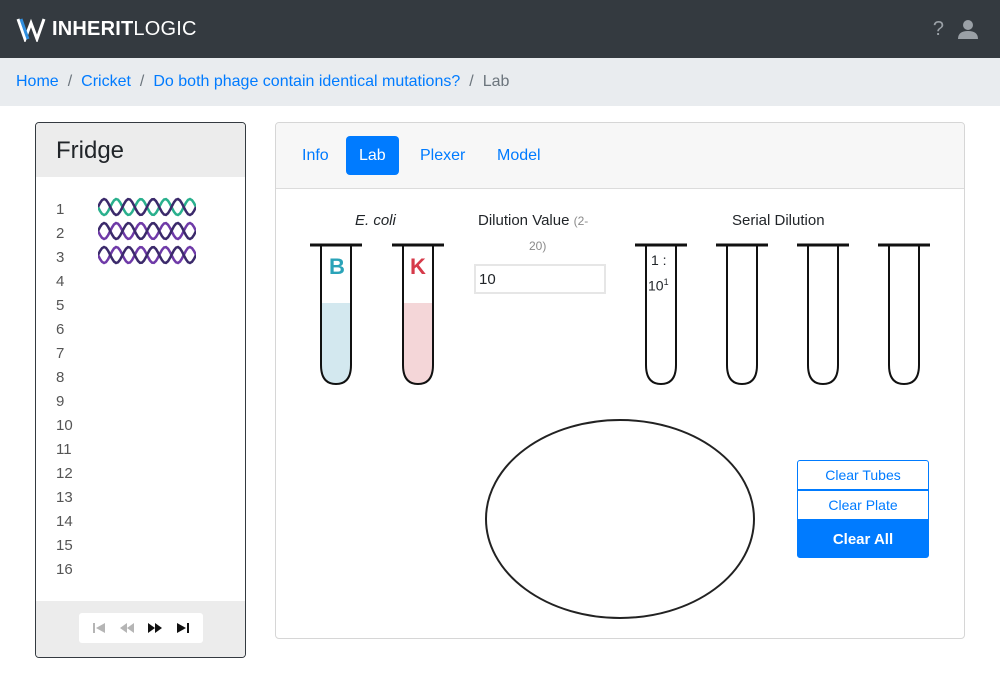 The width and height of the screenshot is (1000, 700). What do you see at coordinates (64, 546) in the screenshot?
I see `fridge-slot-15: 15` at bounding box center [64, 546].